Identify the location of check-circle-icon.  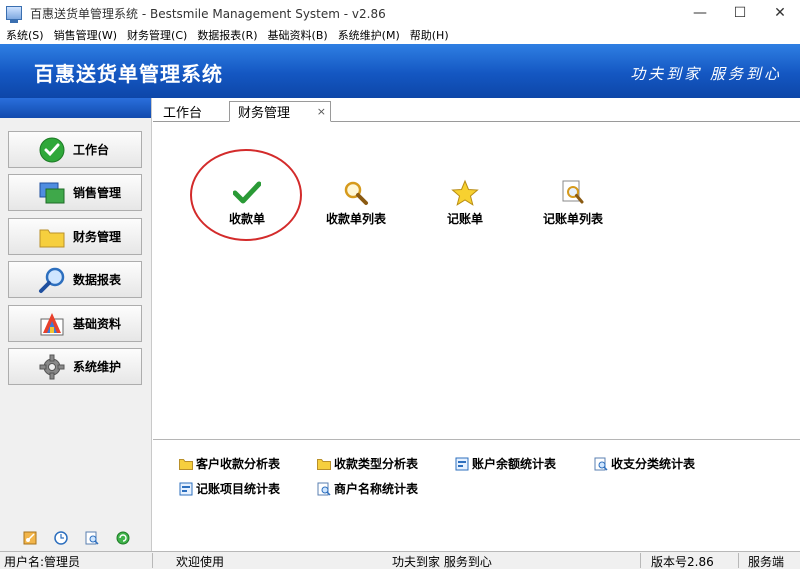
(52, 150).